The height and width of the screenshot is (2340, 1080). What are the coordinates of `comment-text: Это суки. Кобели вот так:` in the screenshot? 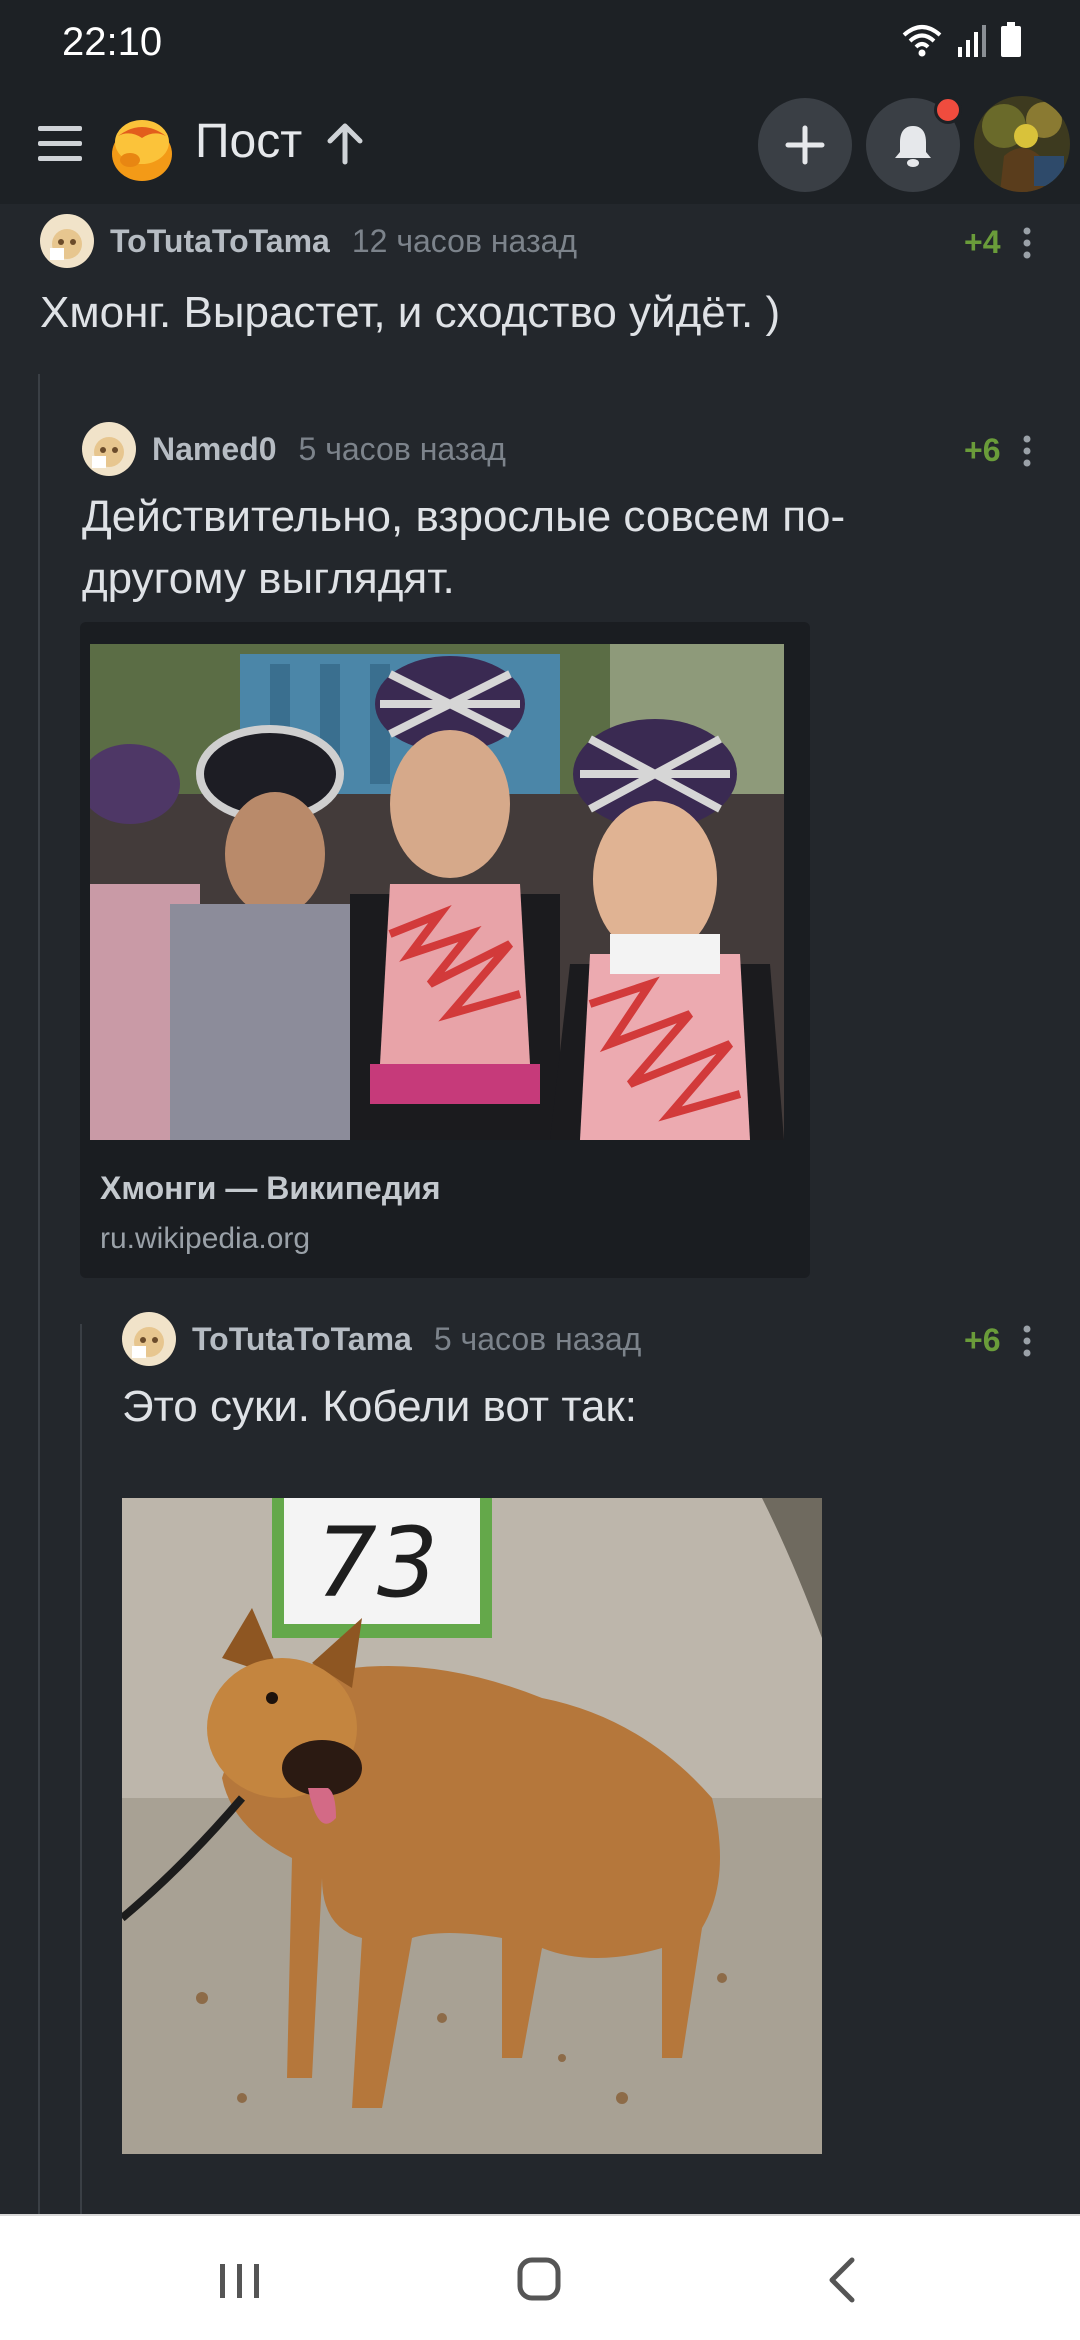 It's located at (379, 1406).